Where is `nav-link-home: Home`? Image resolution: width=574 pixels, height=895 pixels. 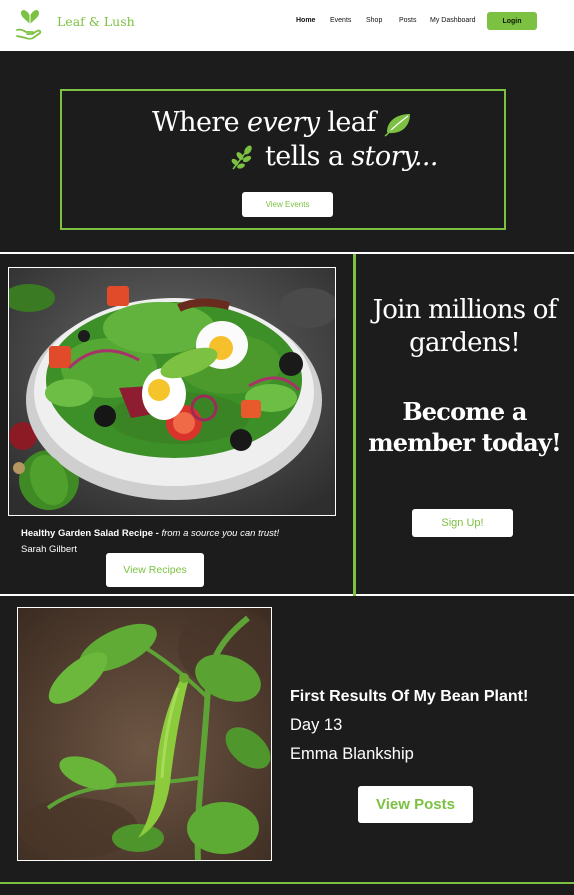
nav-link-home: Home is located at coordinates (305, 20).